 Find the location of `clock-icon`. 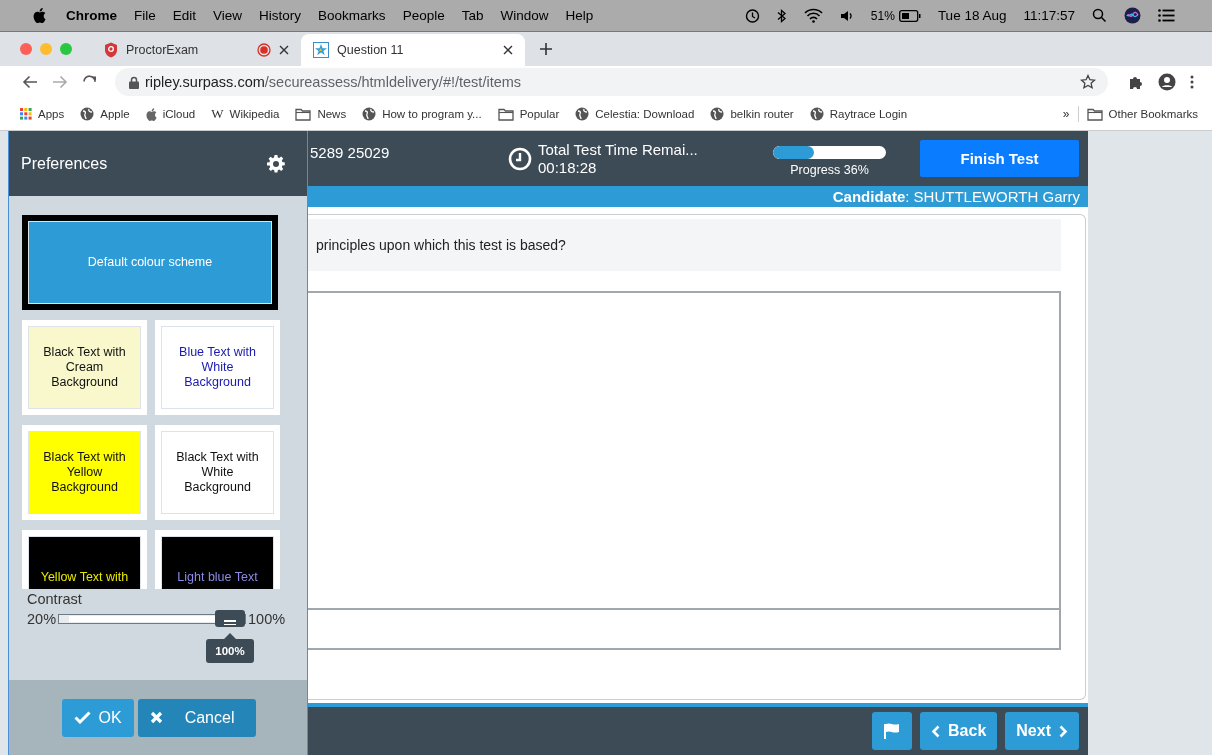

clock-icon is located at coordinates (520, 158).